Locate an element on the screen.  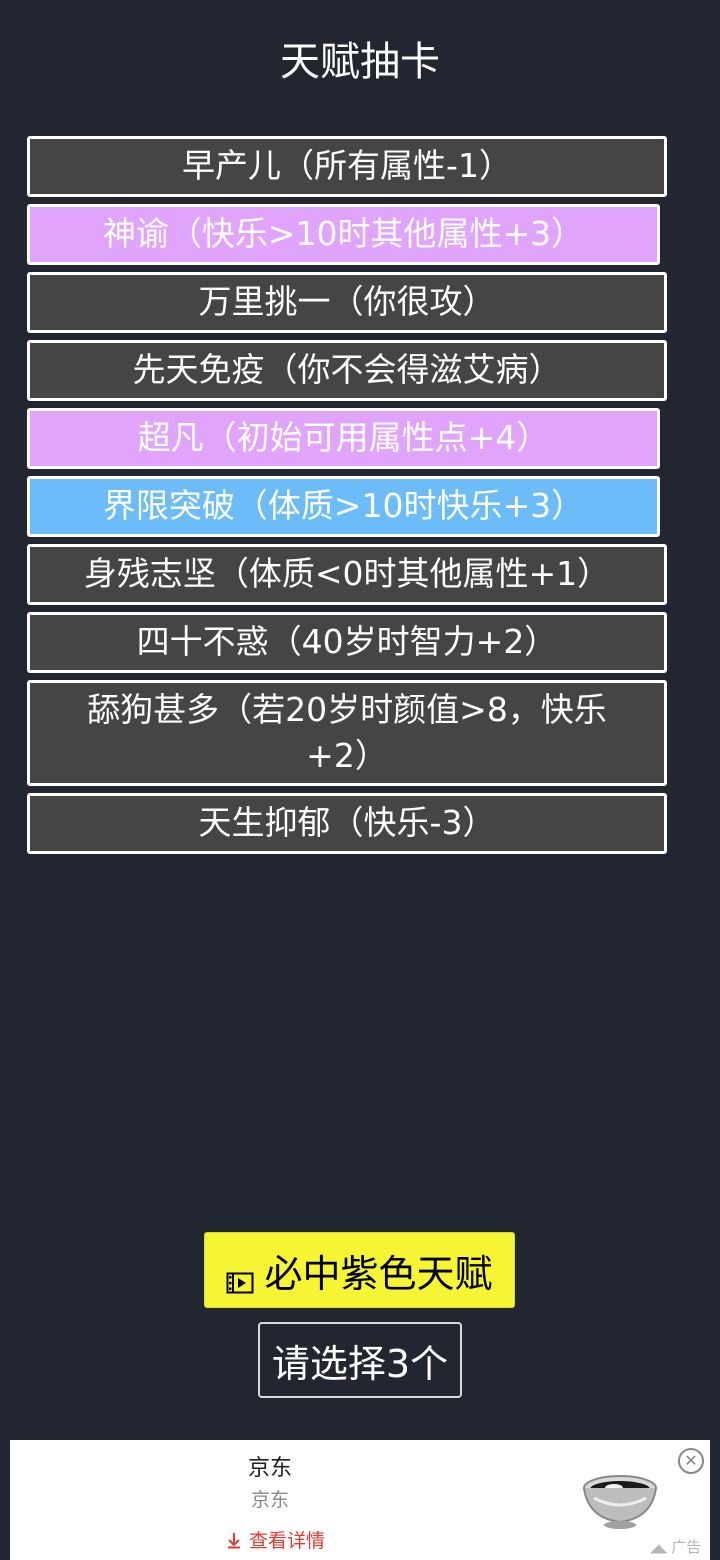
close-icon: ✕ is located at coordinates (691, 1461).